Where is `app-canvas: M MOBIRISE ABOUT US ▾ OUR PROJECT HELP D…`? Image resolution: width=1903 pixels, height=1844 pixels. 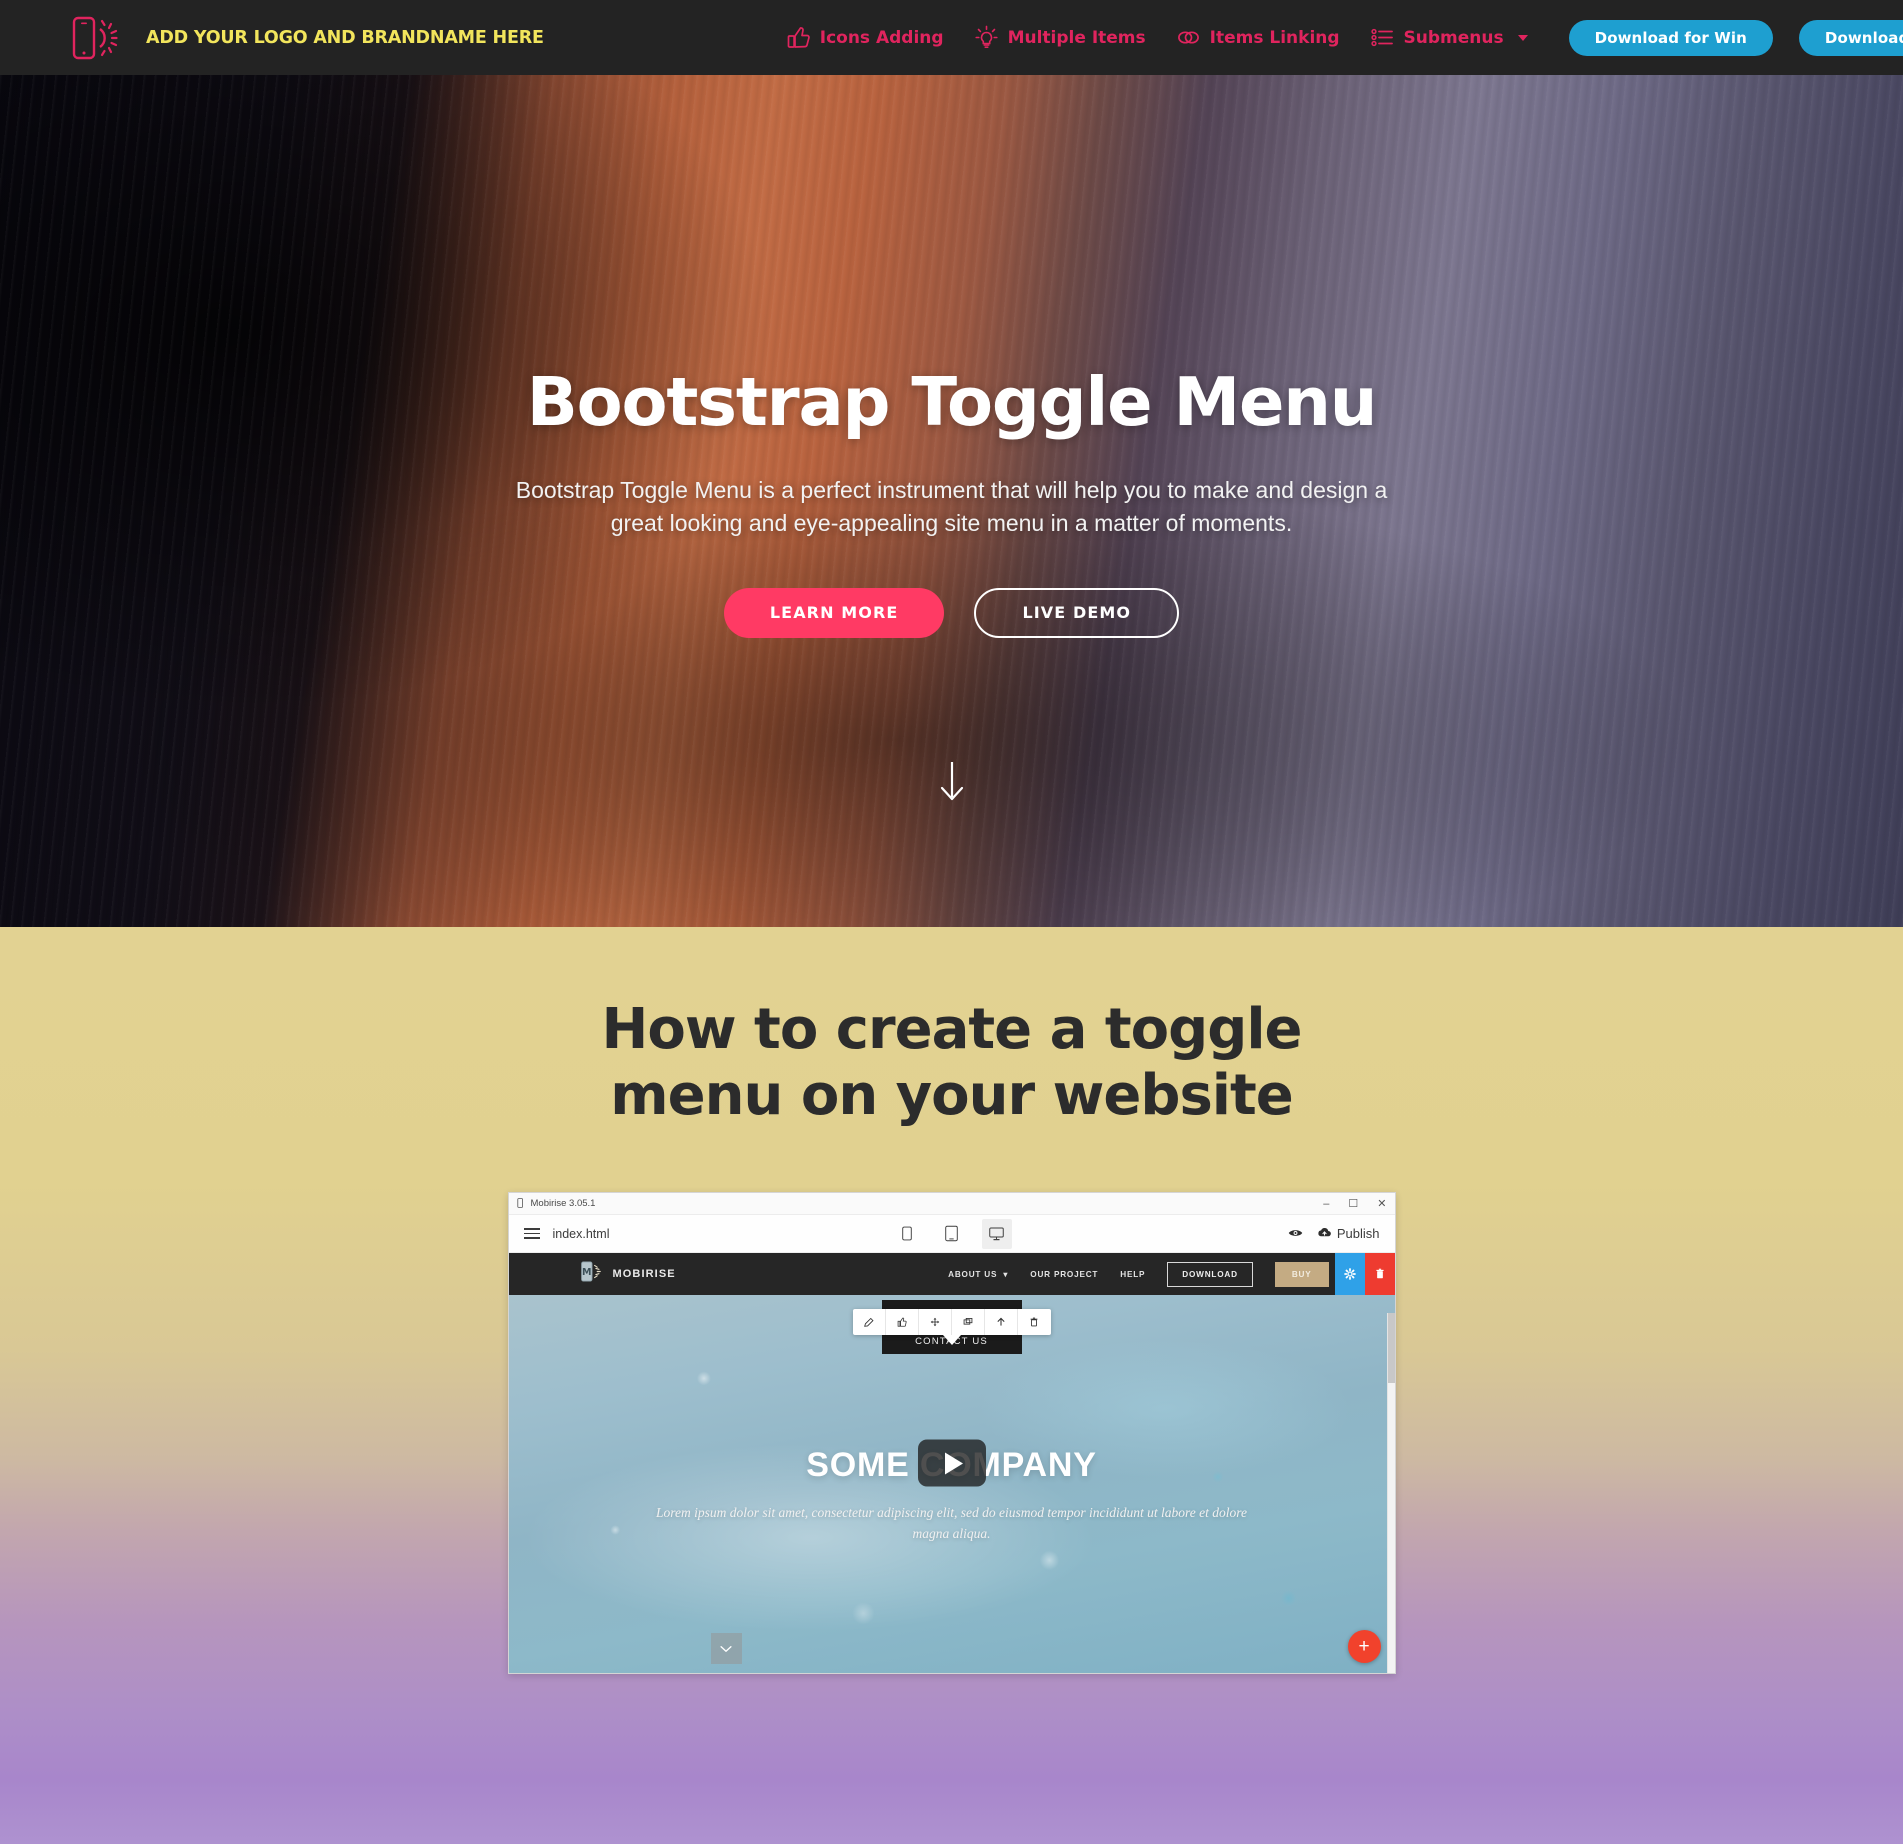
app-canvas: M MOBIRISE ABOUT US ▾ OUR PROJECT HELP D… is located at coordinates (951, 1463).